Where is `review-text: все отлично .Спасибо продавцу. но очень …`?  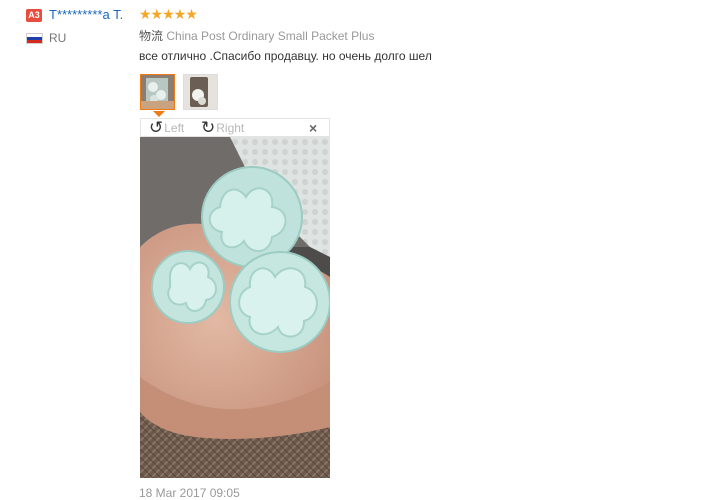
review-text: все отлично .Спасибо продавцу. но очень … is located at coordinates (285, 56).